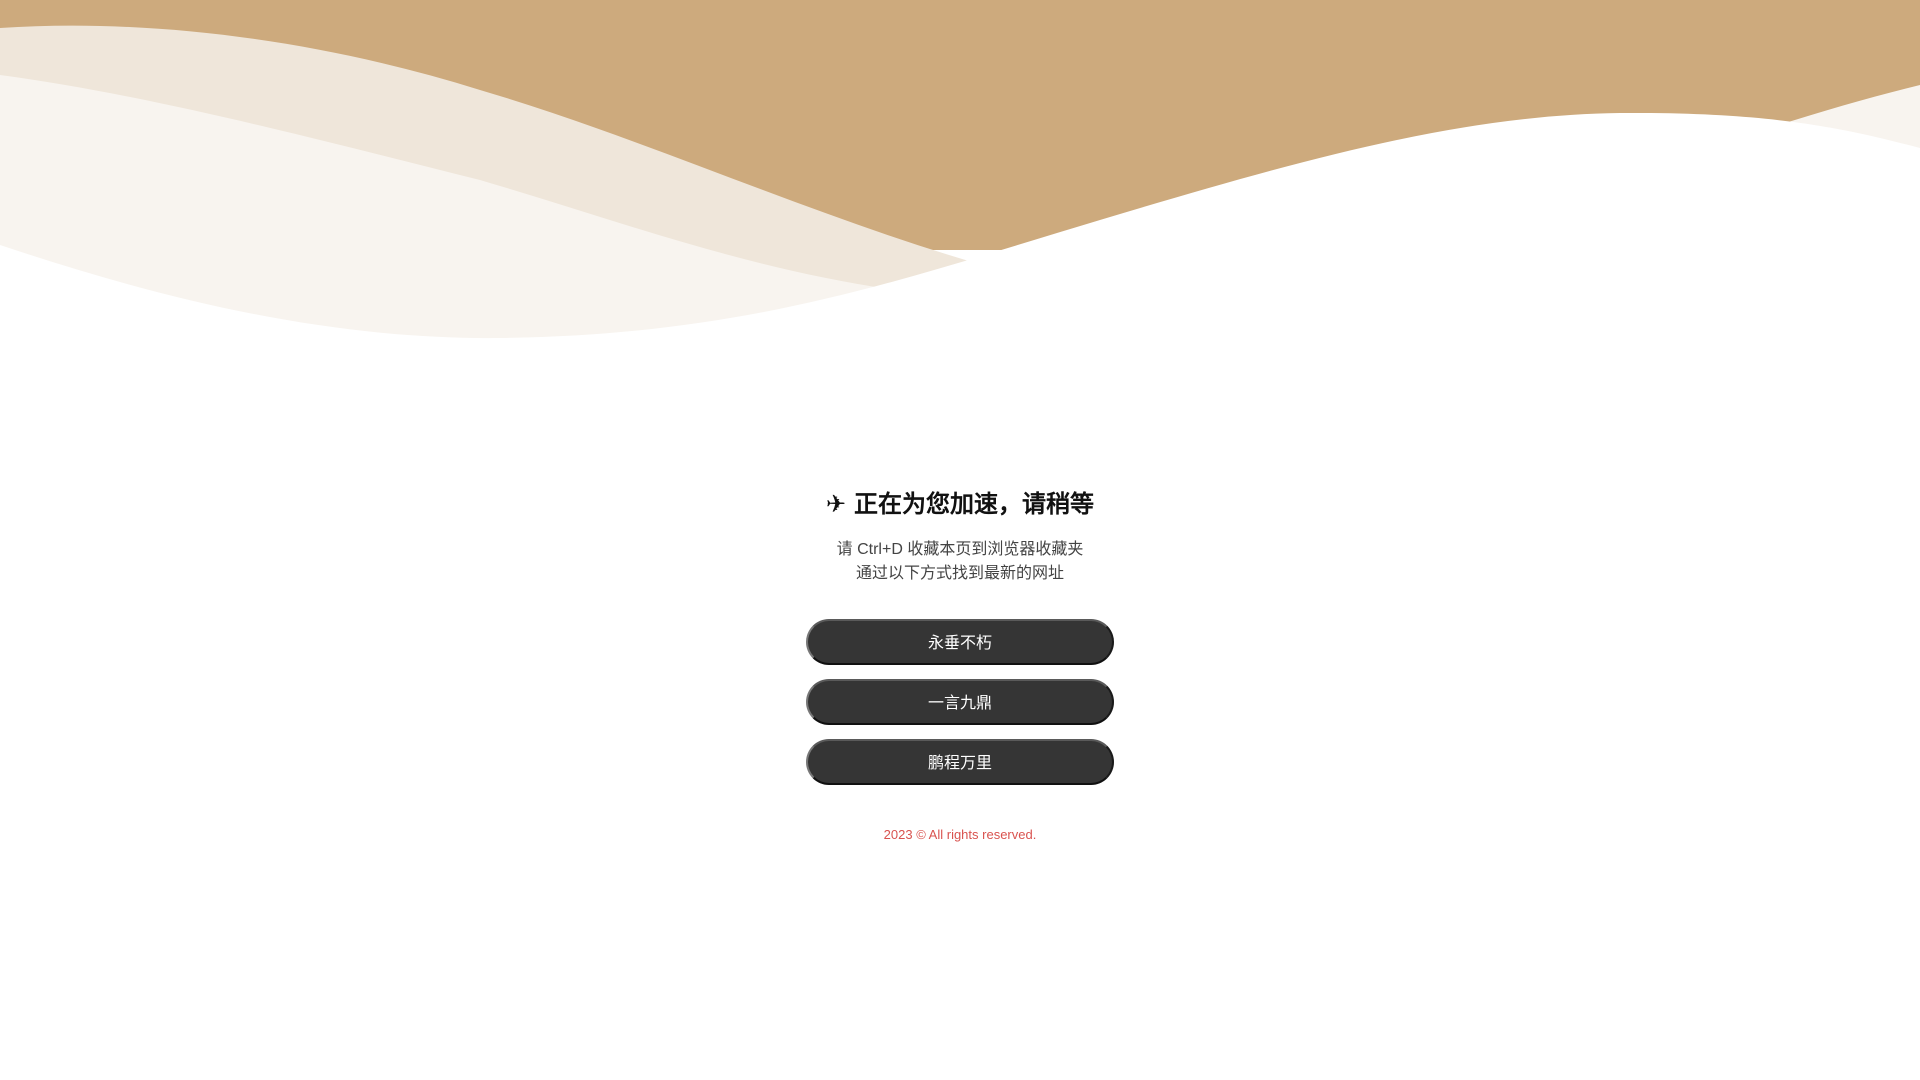  I want to click on bookmark-hint: 请 Ctrl+D 收藏本页到浏览器收藏夹, so click(960, 549).